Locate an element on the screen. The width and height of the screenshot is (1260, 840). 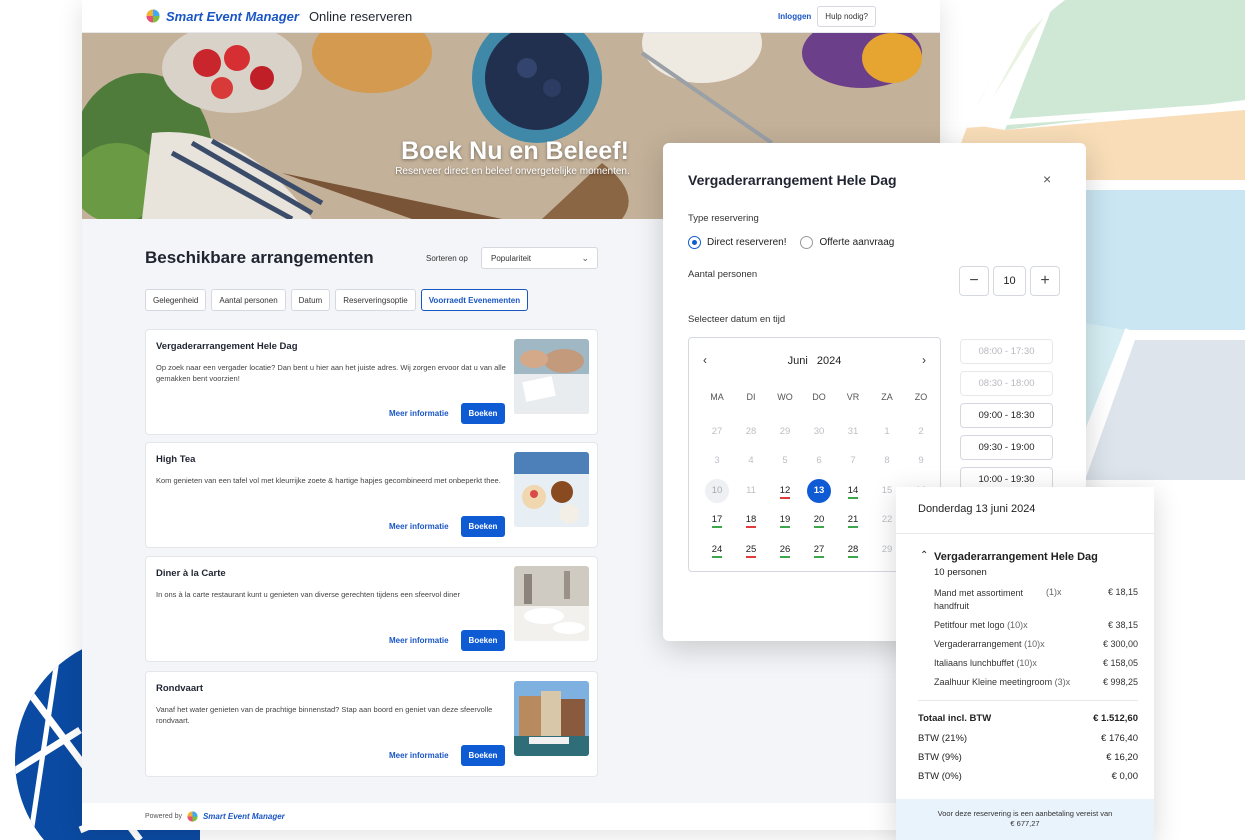
calendar-day-number: 18 is located at coordinates (751, 521).